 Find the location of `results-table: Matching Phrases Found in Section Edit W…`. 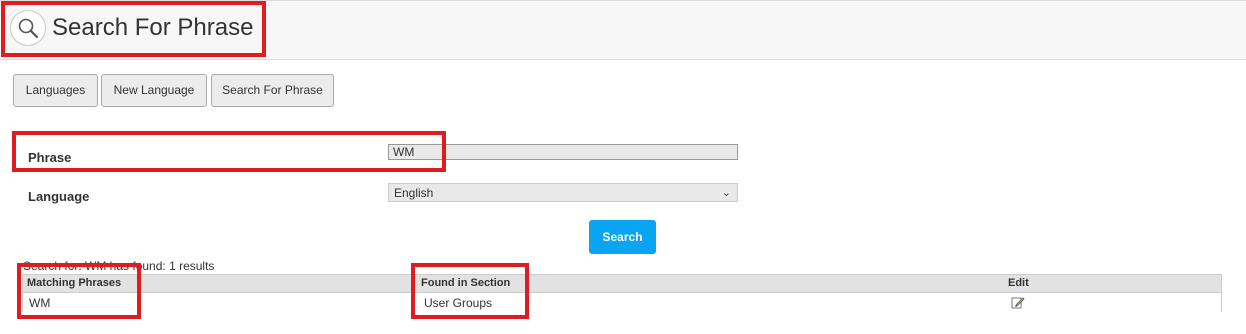

results-table: Matching Phrases Found in Section Edit W… is located at coordinates (622, 293).